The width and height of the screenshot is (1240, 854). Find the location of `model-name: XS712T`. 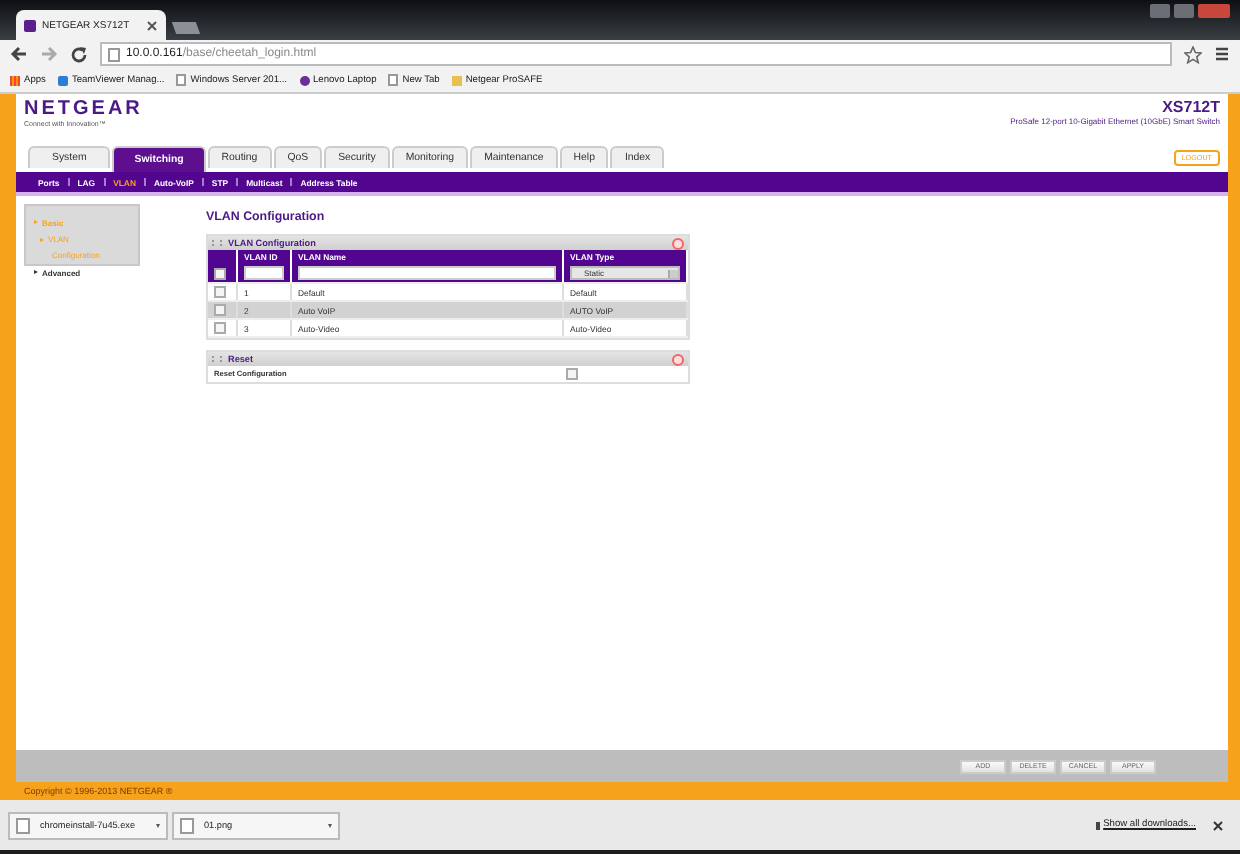

model-name: XS712T is located at coordinates (1190, 107).